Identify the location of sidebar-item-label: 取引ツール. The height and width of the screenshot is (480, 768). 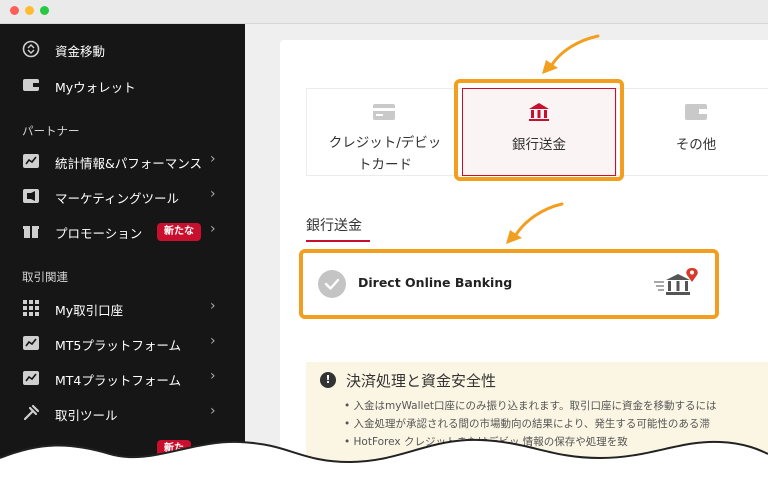
(86, 415).